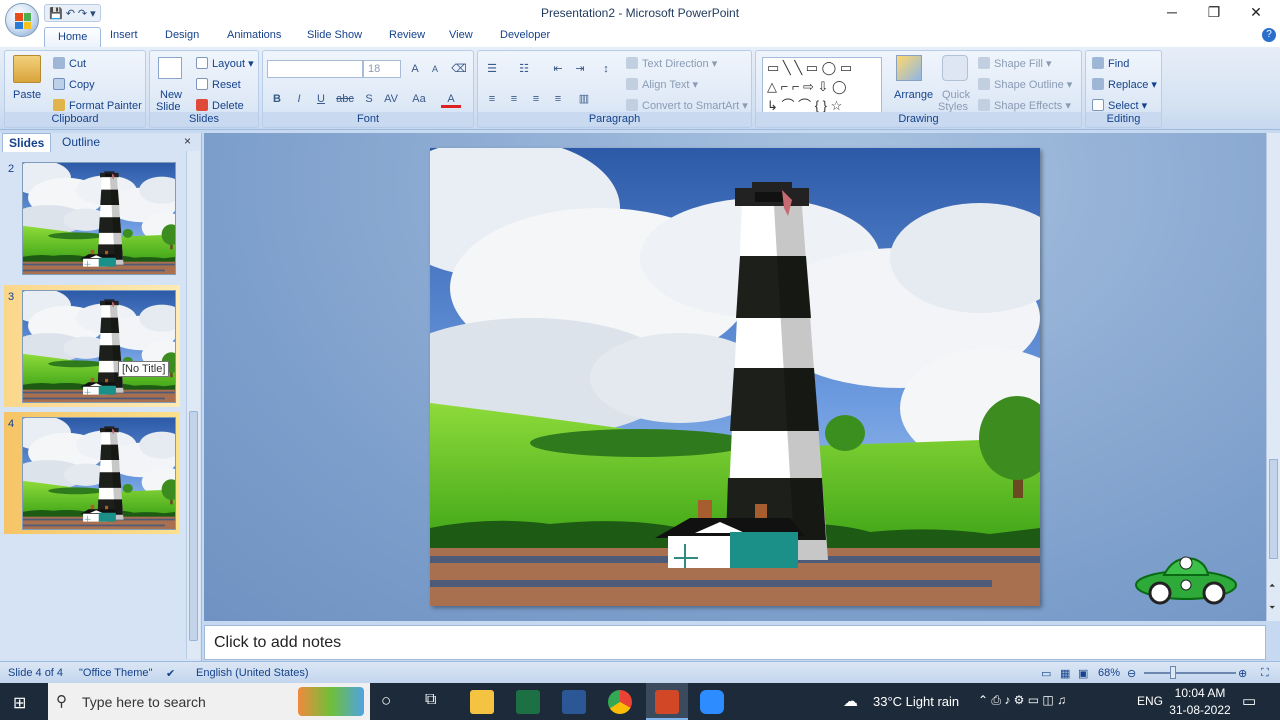  I want to click on input-language: ENG, so click(1150, 701).